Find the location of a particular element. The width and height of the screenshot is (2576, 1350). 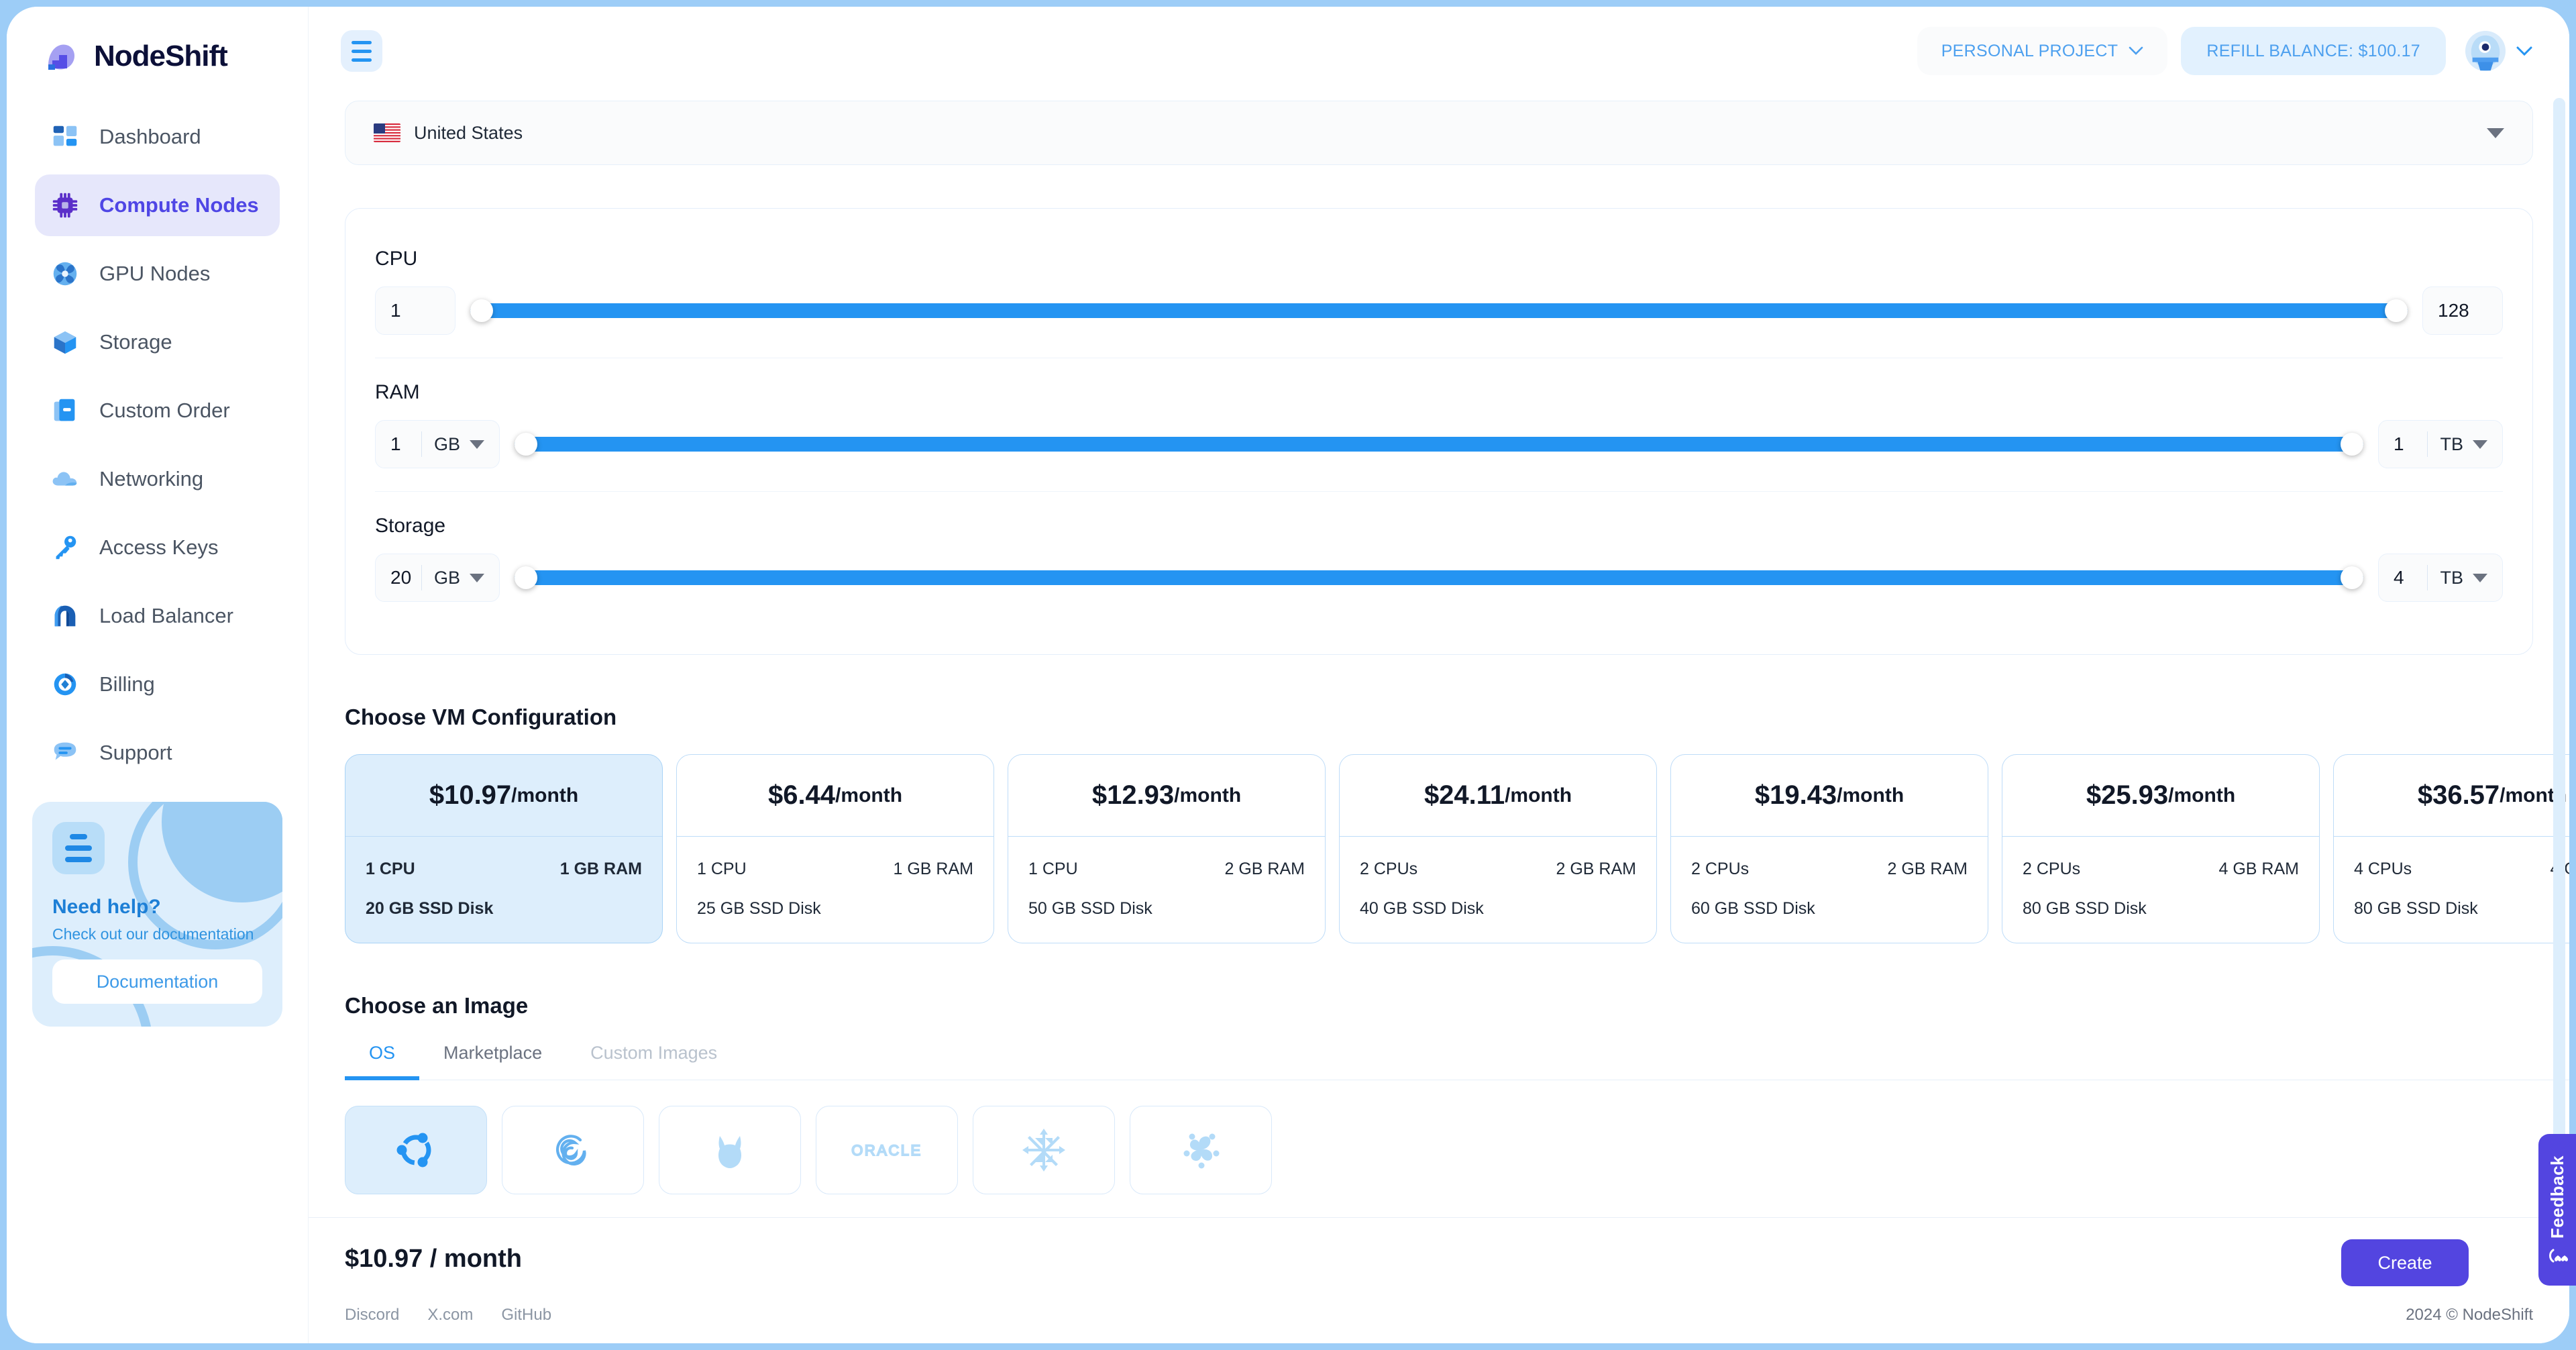

cpu-max-value: 128 is located at coordinates (2453, 310).